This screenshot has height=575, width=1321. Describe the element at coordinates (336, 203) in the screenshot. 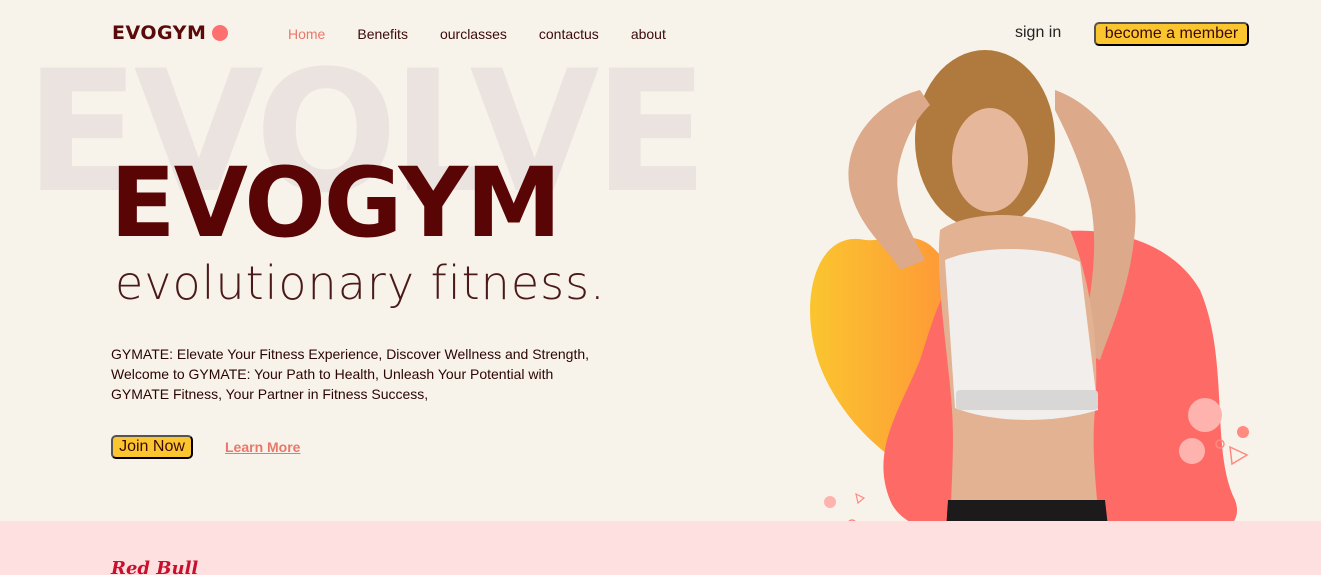

I see `hero-title: EVOGYM` at that location.